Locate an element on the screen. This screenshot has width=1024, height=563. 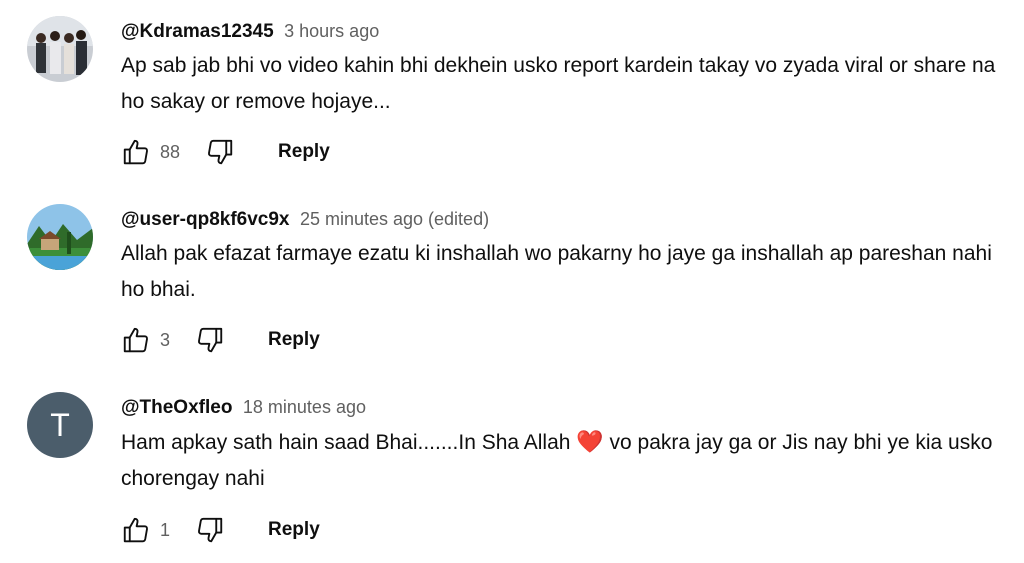
comment-header: @user-qp8kf6vc9x 25 minutes ago (edited) is located at coordinates (305, 219).